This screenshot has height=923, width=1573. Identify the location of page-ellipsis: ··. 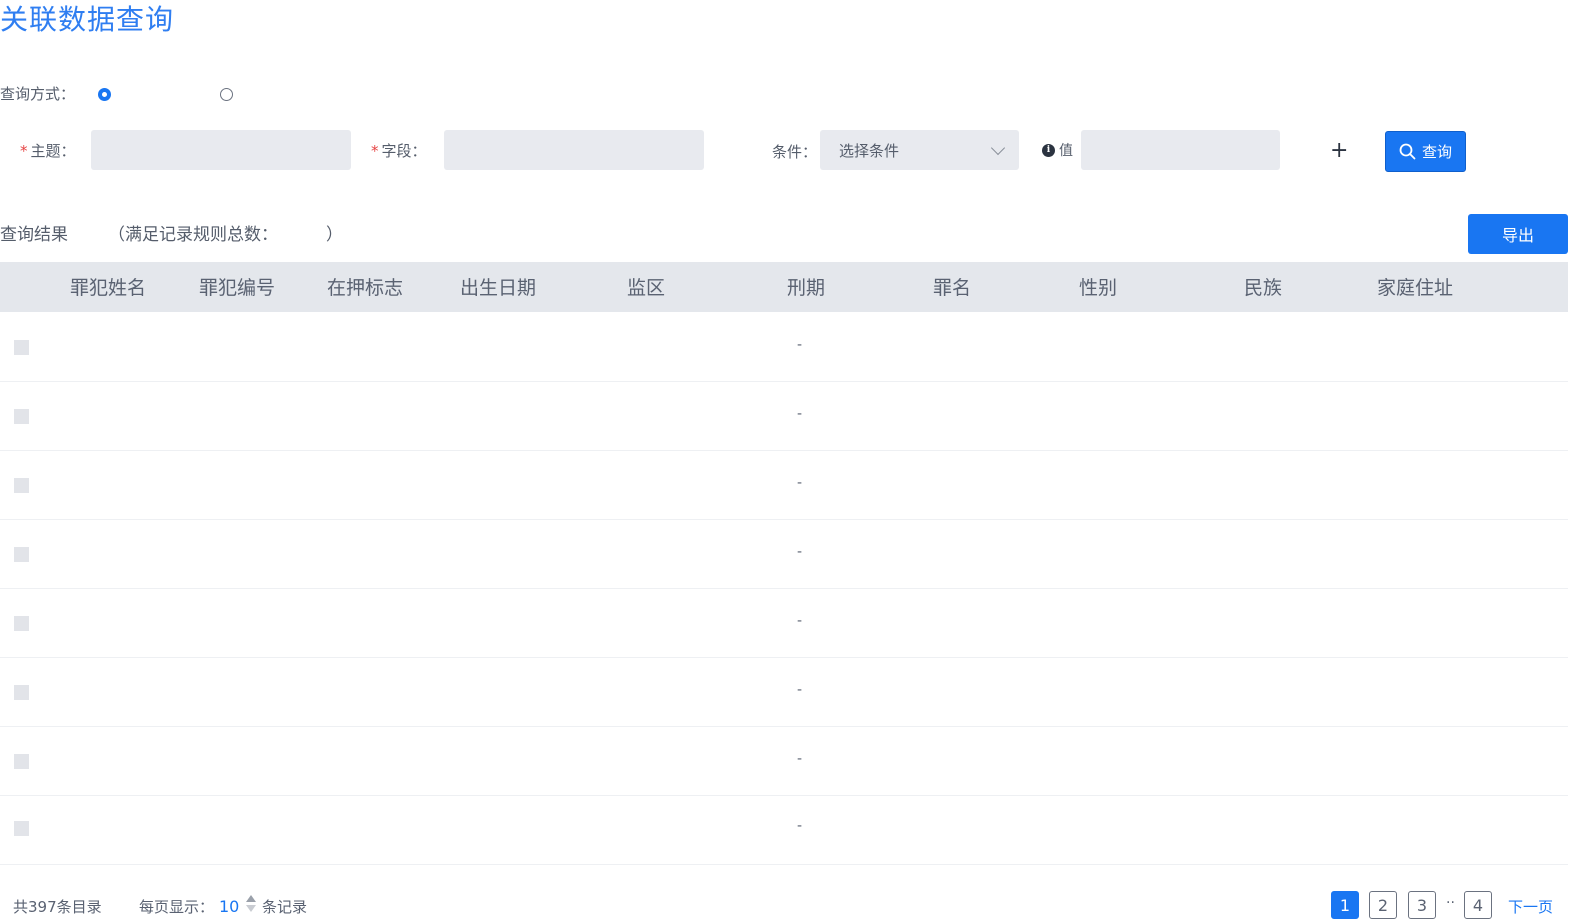
(1450, 903).